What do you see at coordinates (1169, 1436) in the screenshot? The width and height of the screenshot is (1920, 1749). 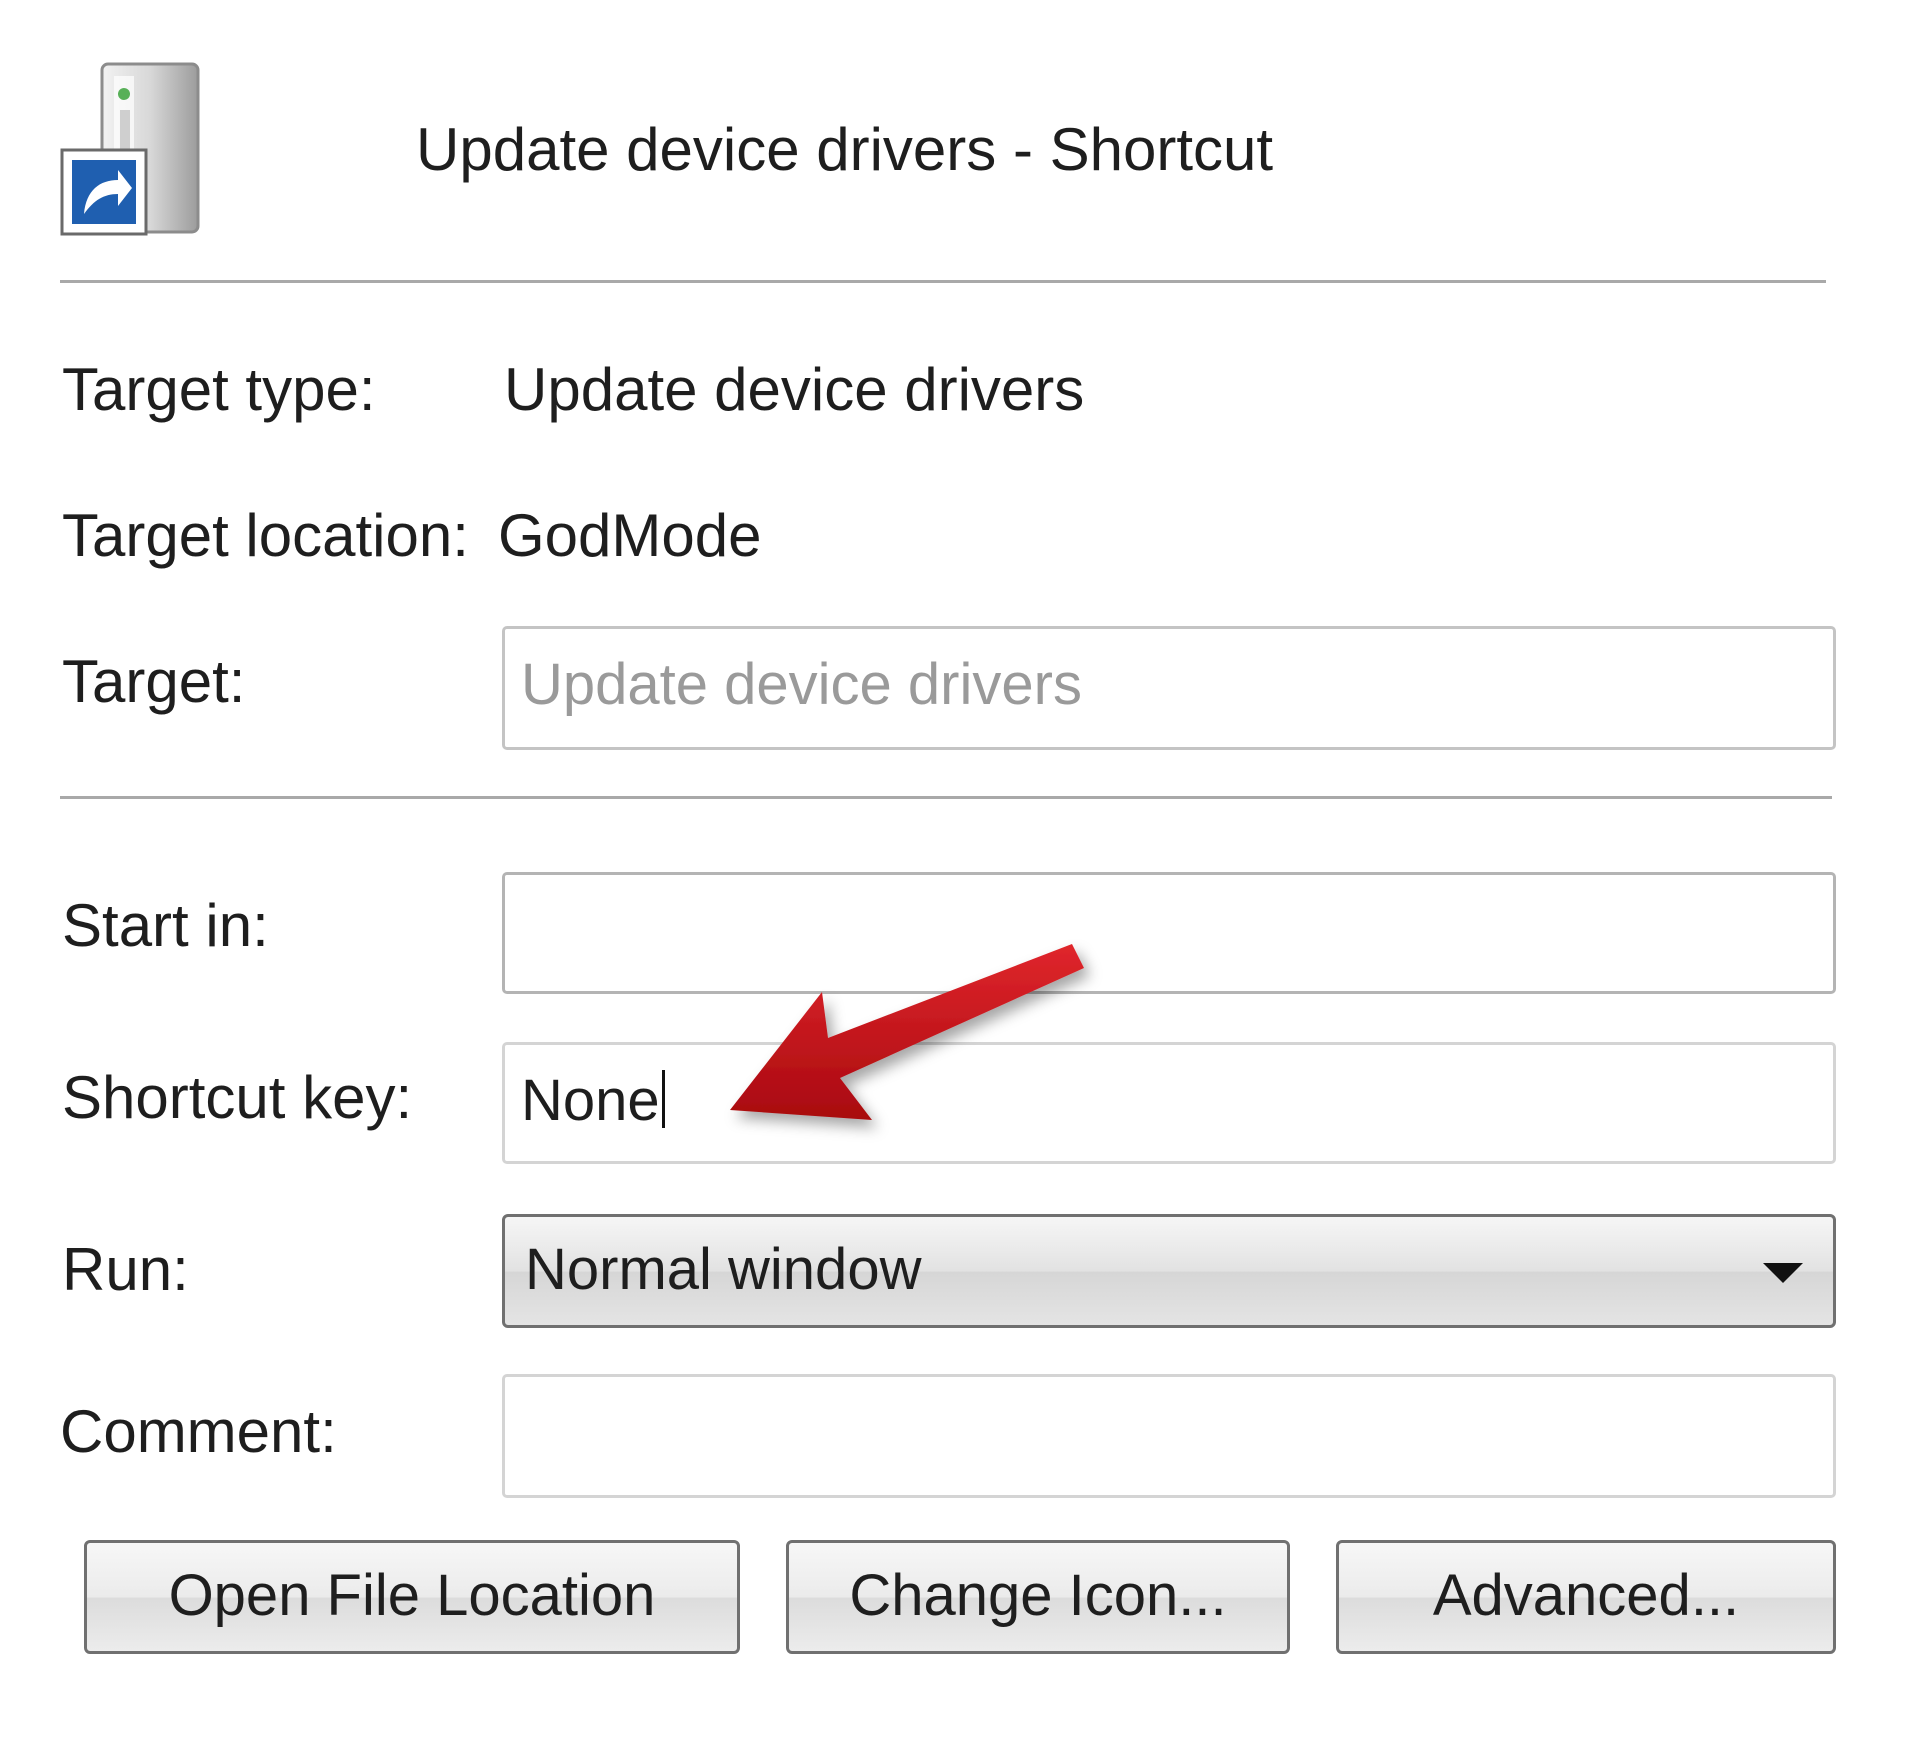 I see `comment-field` at bounding box center [1169, 1436].